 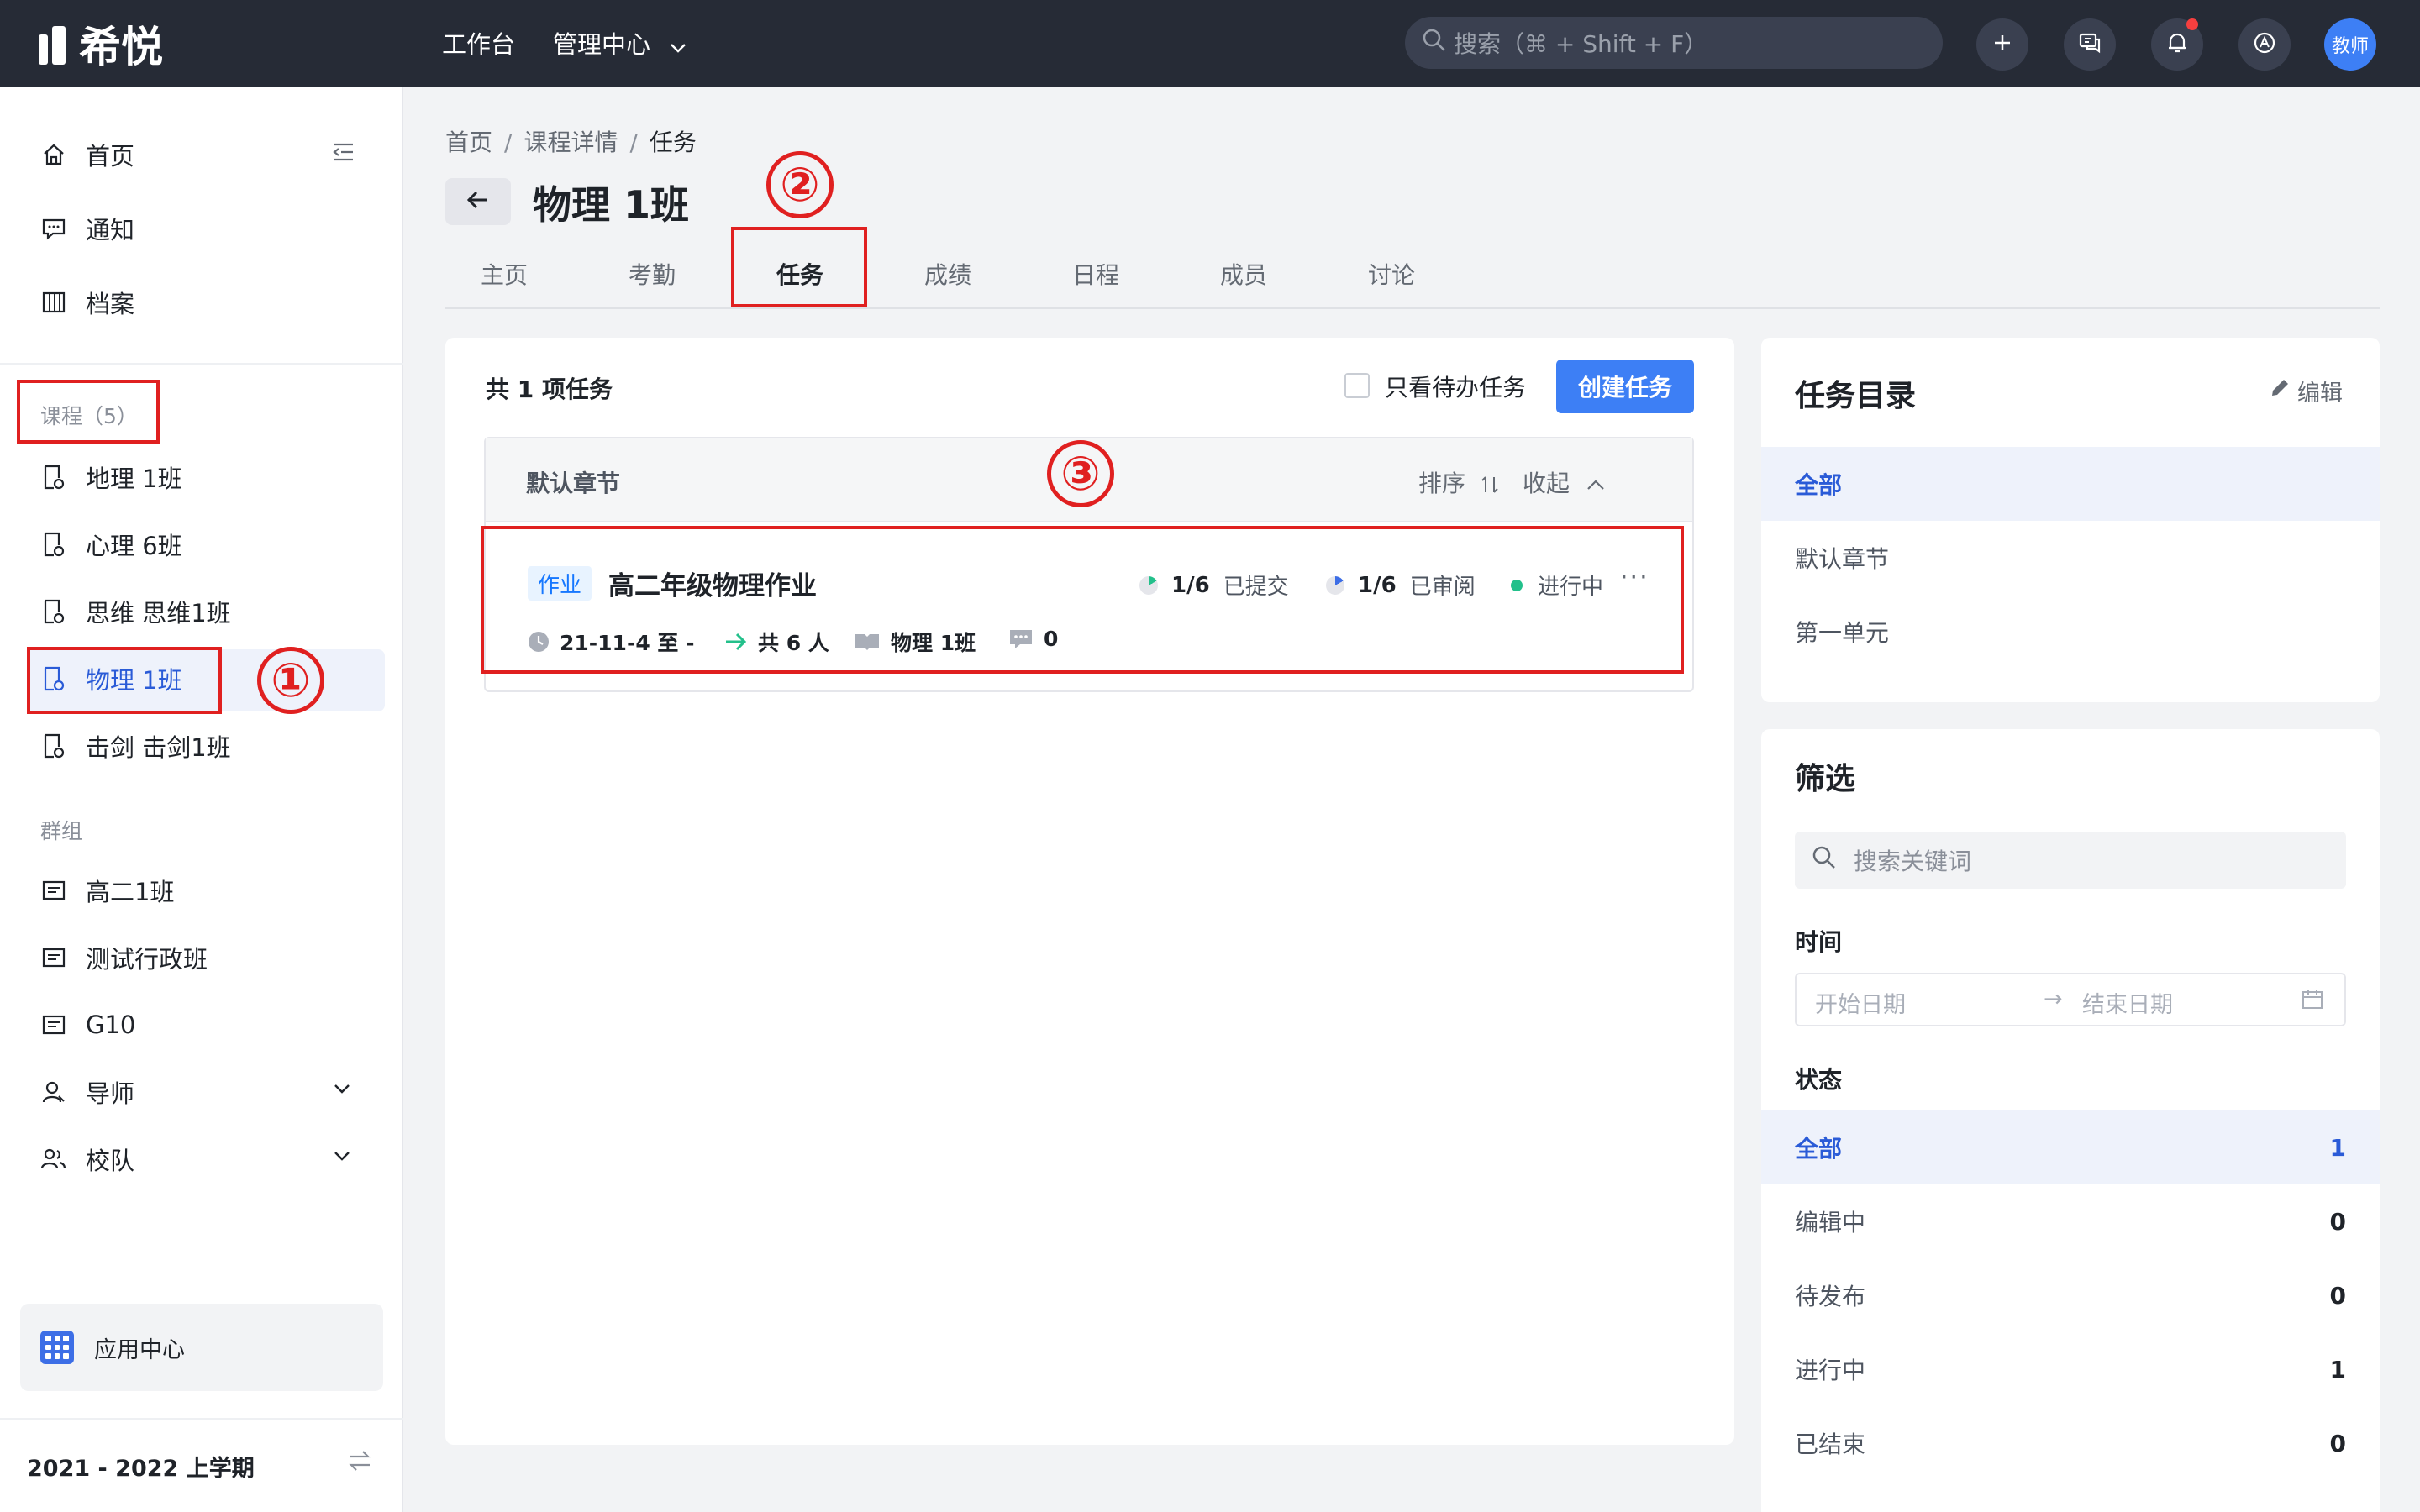 I want to click on sort-button: 排序, so click(x=1459, y=482).